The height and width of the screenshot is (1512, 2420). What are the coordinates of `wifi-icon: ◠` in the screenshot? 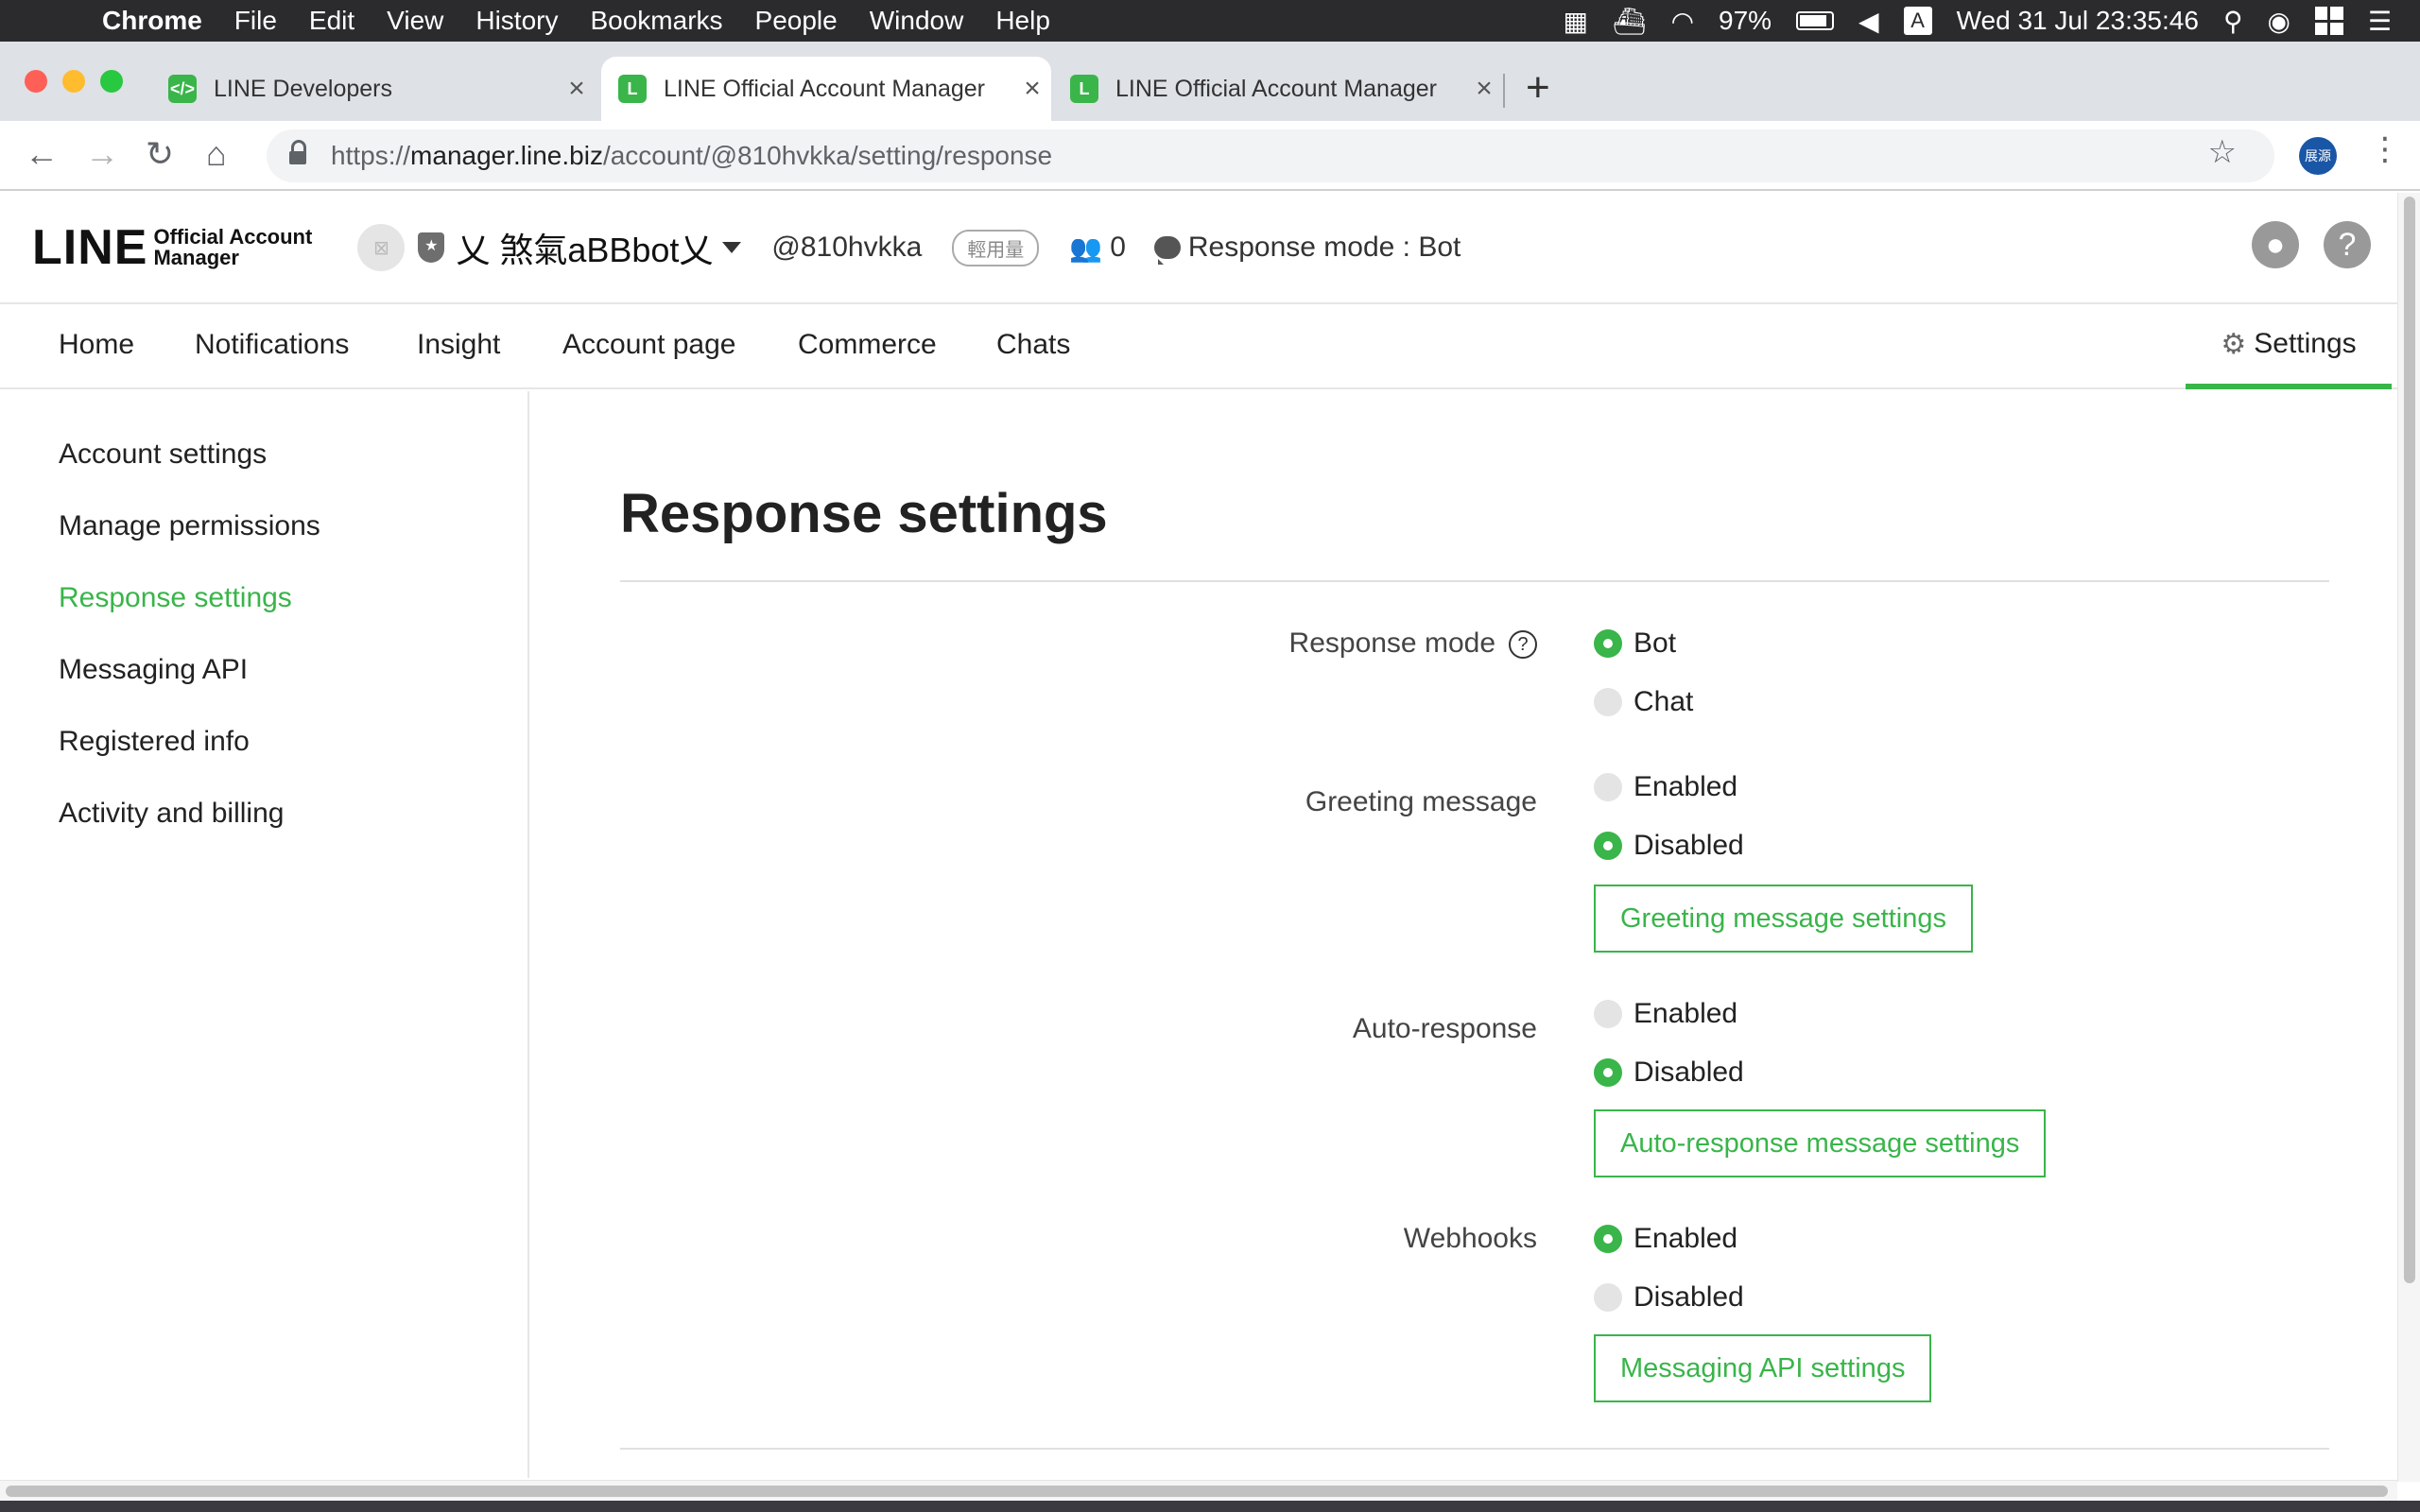 It's located at (1682, 21).